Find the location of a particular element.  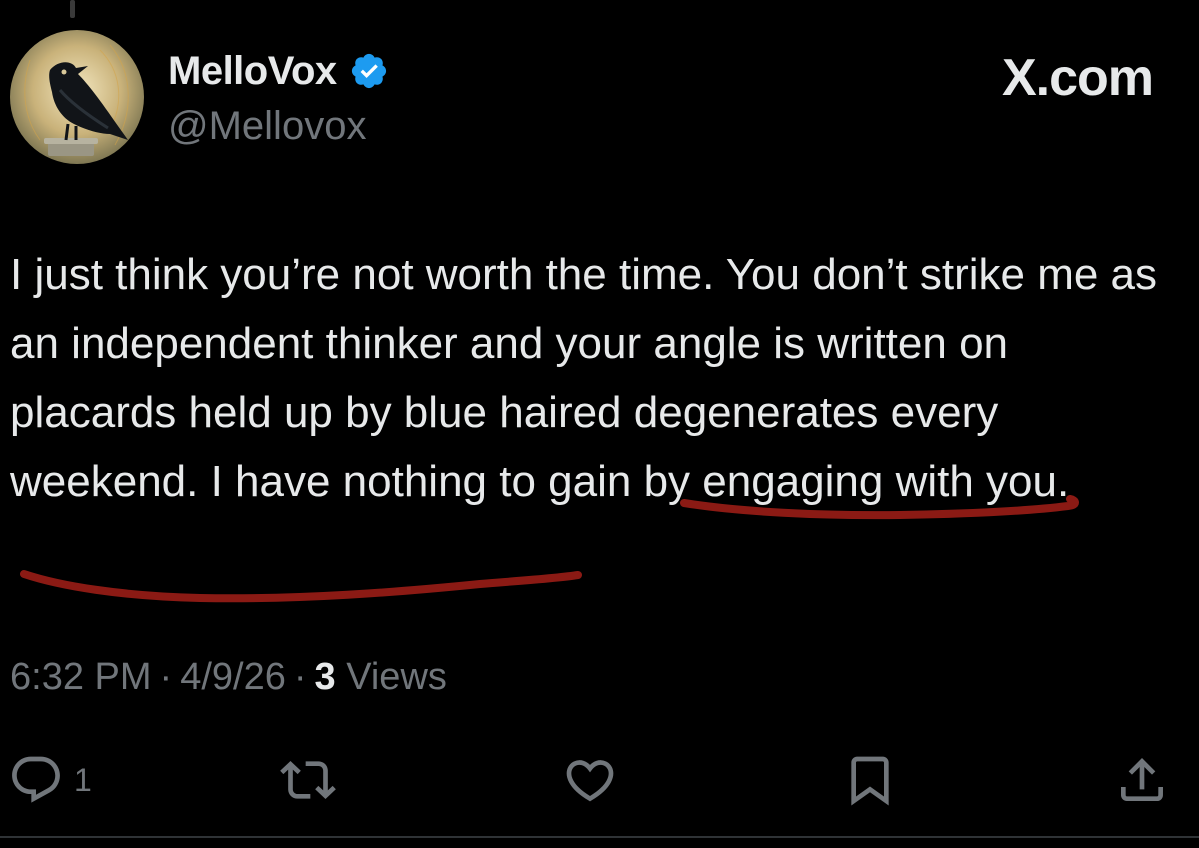

thread-connector-line is located at coordinates (72, 9).